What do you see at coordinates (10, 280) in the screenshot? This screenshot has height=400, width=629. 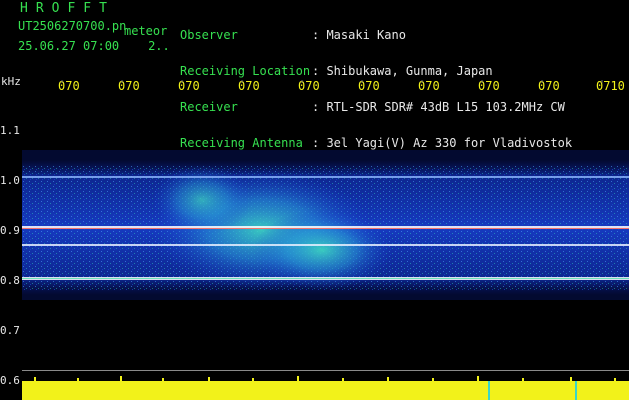 I see `y-tick-label: 0.8` at bounding box center [10, 280].